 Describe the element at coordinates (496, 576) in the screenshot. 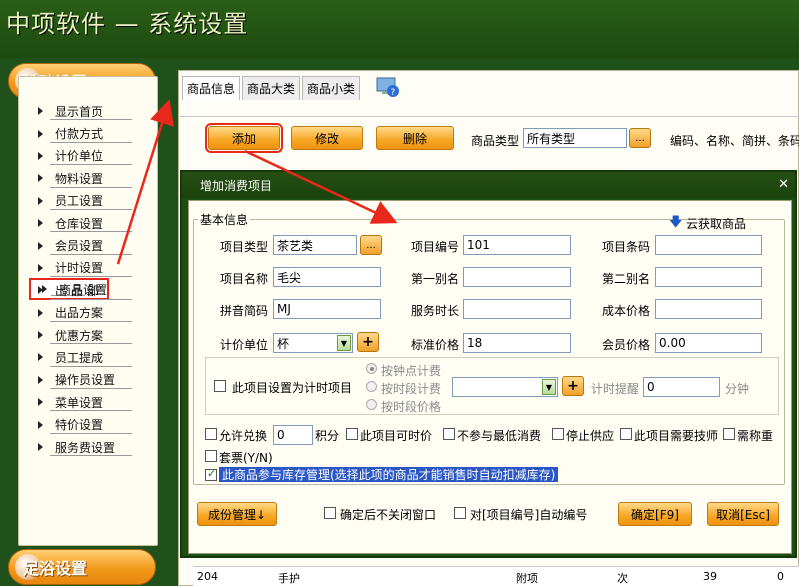

I see `table-row: 204 手护 附项 次 39 0` at that location.